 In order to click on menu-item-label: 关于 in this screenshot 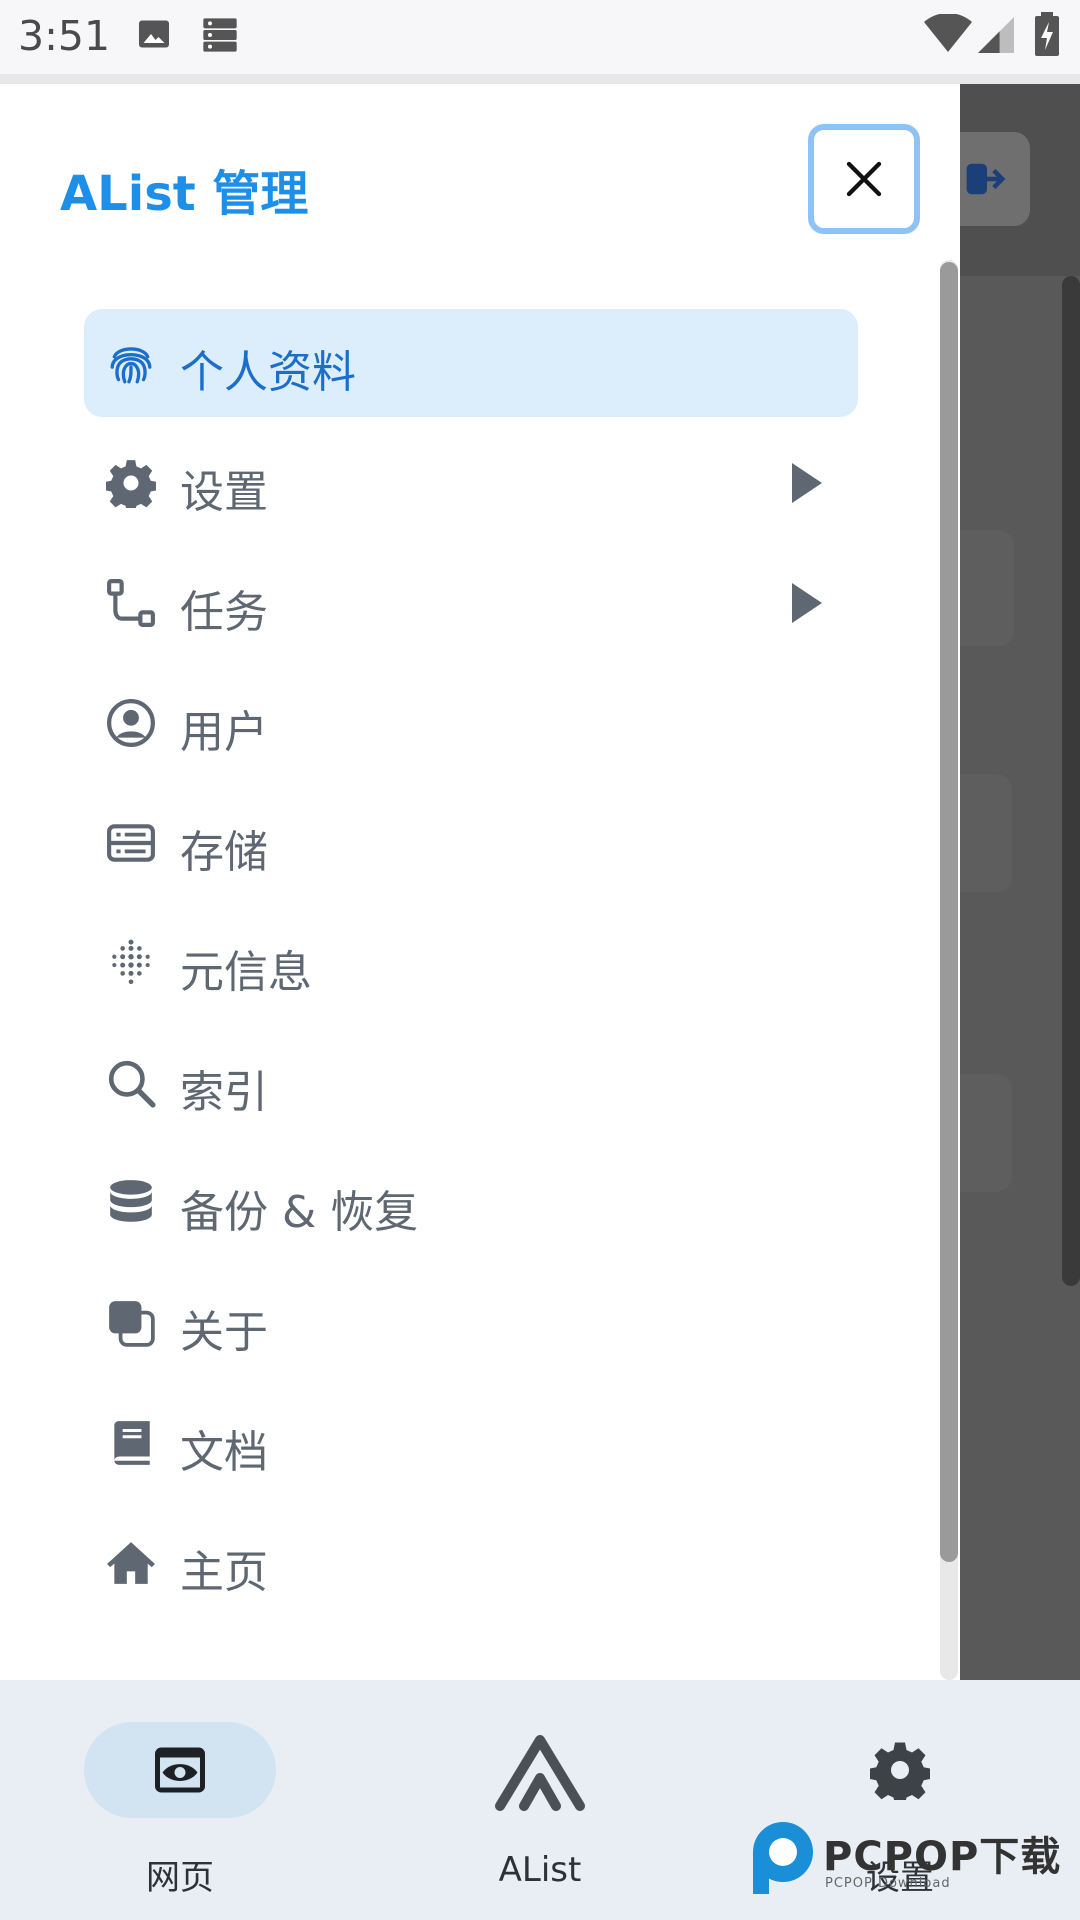, I will do `click(224, 1332)`.